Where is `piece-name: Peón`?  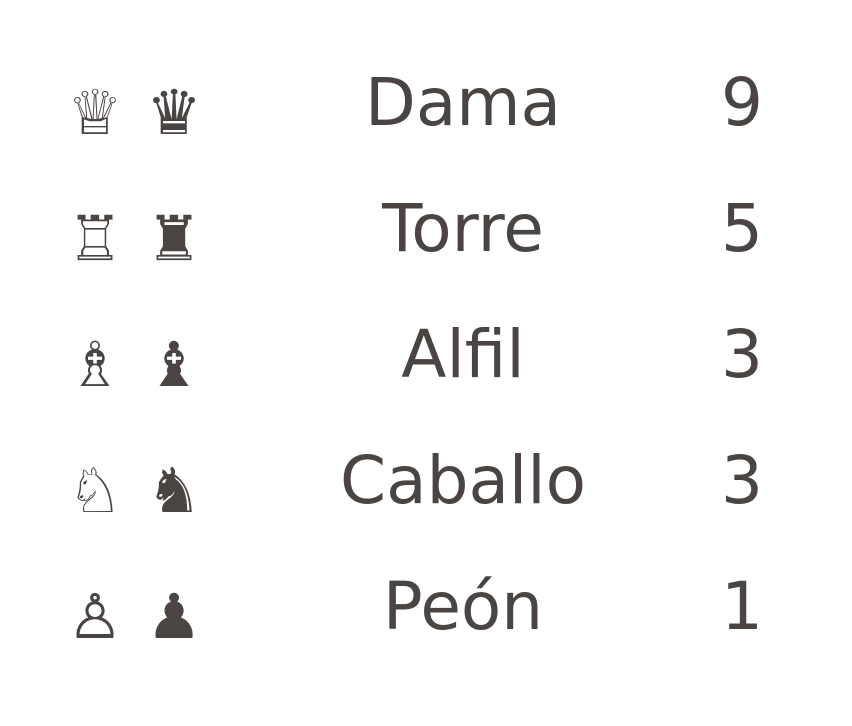 piece-name: Peón is located at coordinates (463, 606).